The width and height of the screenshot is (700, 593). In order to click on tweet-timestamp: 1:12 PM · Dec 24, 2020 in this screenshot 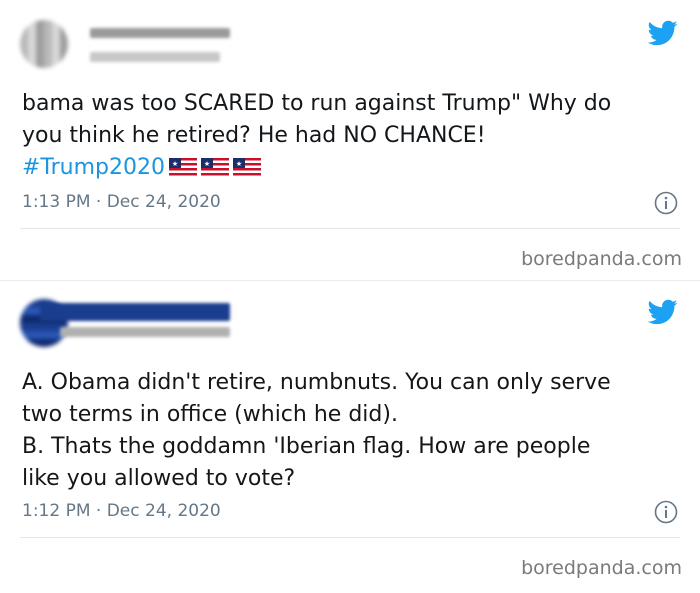, I will do `click(121, 511)`.